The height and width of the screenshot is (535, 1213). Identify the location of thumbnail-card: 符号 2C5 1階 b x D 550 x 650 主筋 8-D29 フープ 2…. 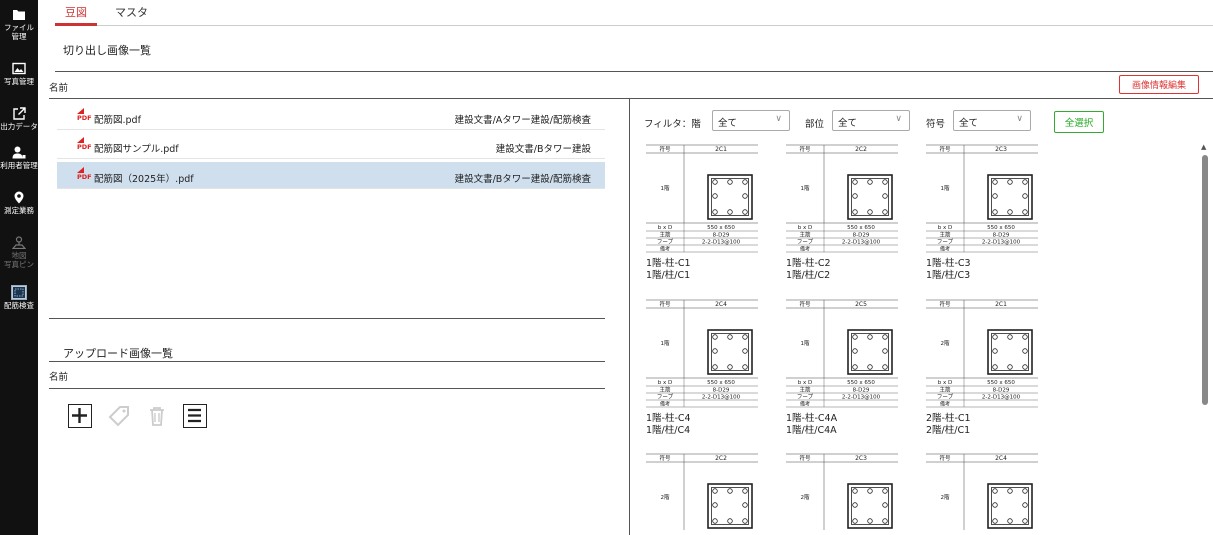
(842, 367).